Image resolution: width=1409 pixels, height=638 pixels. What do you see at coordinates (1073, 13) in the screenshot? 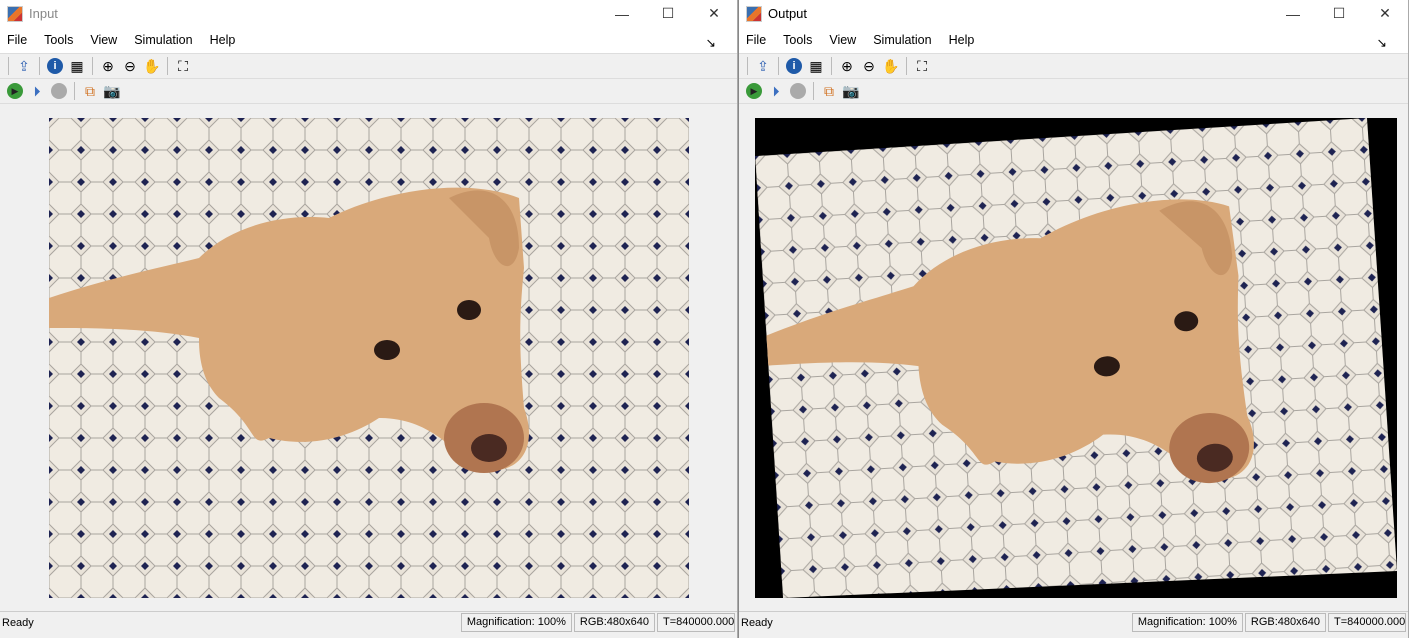
I see `title-bar: Output — ☐ ✕` at bounding box center [1073, 13].